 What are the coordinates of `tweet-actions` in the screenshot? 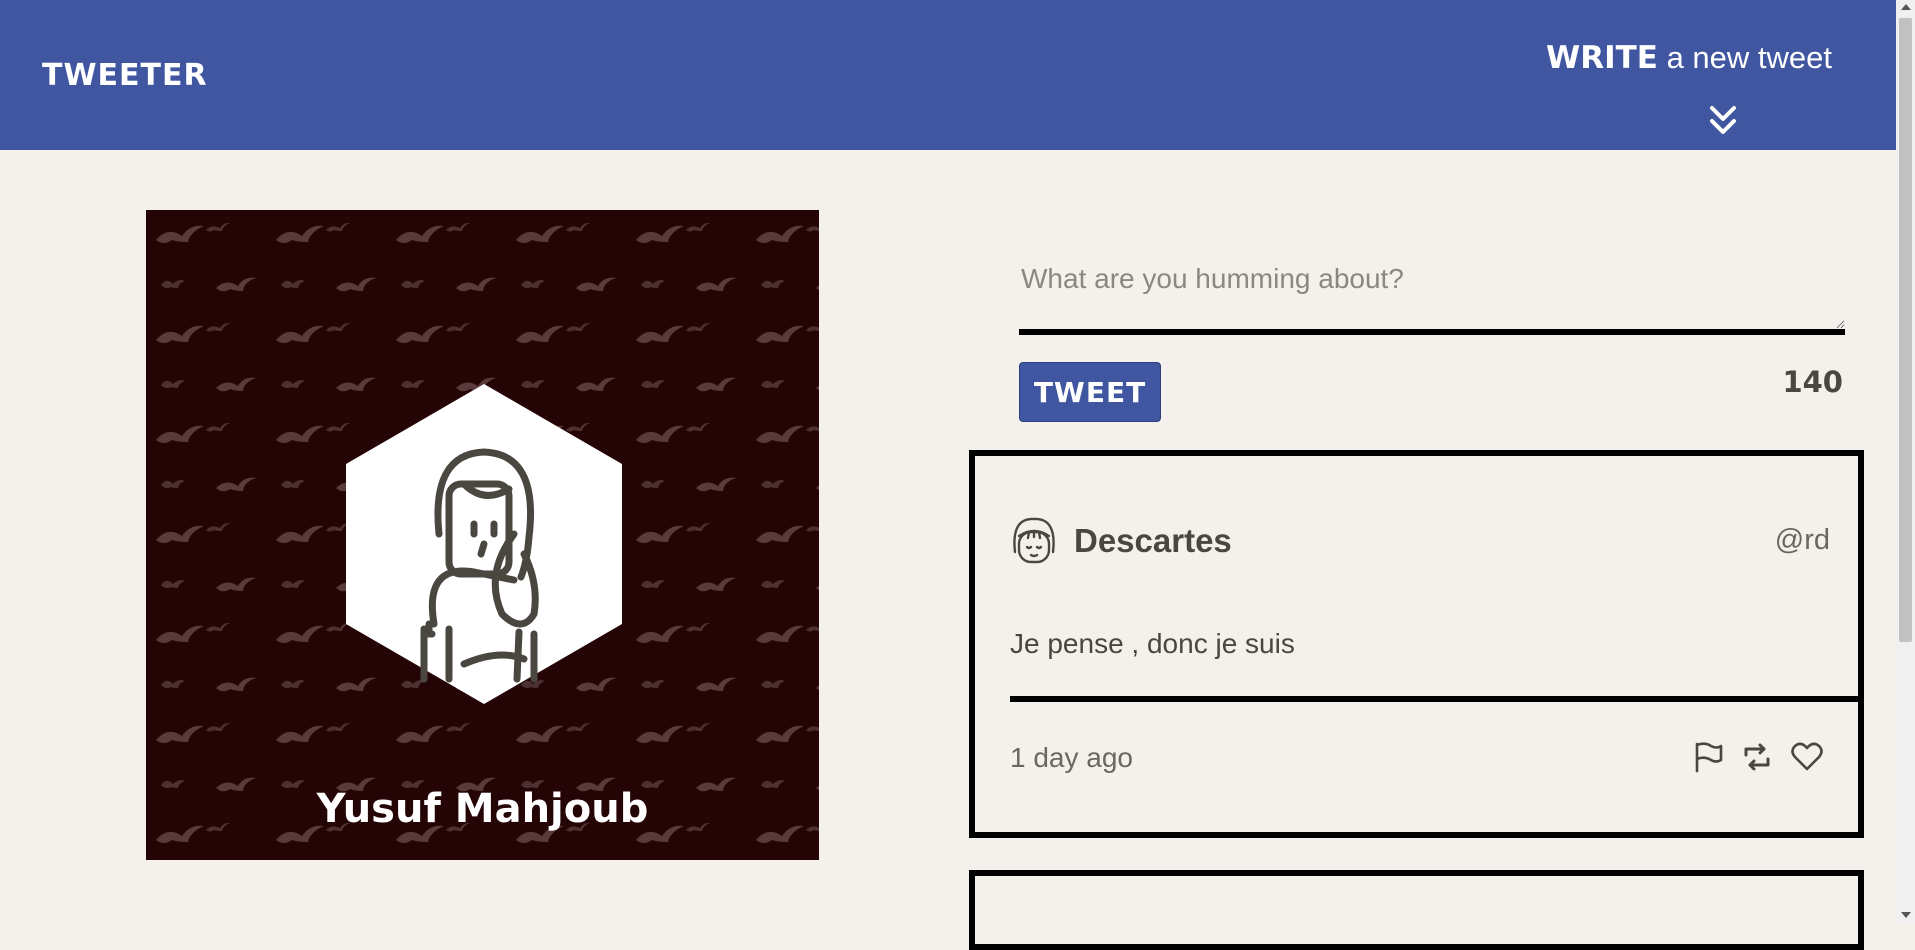 It's located at (1757, 757).